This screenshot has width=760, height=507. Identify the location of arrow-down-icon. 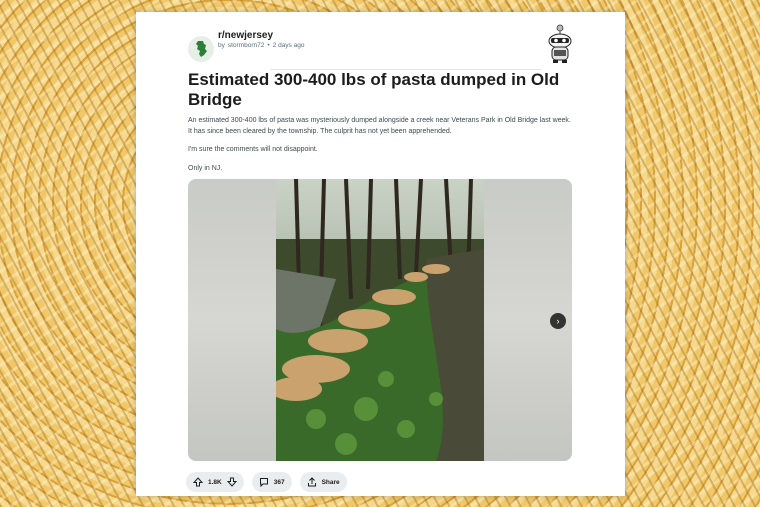
(231, 482).